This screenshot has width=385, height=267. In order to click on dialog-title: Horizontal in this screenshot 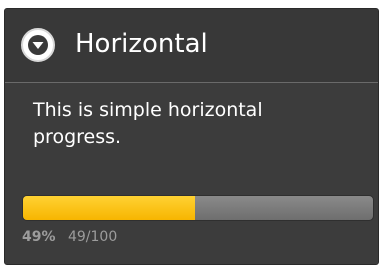, I will do `click(141, 44)`.